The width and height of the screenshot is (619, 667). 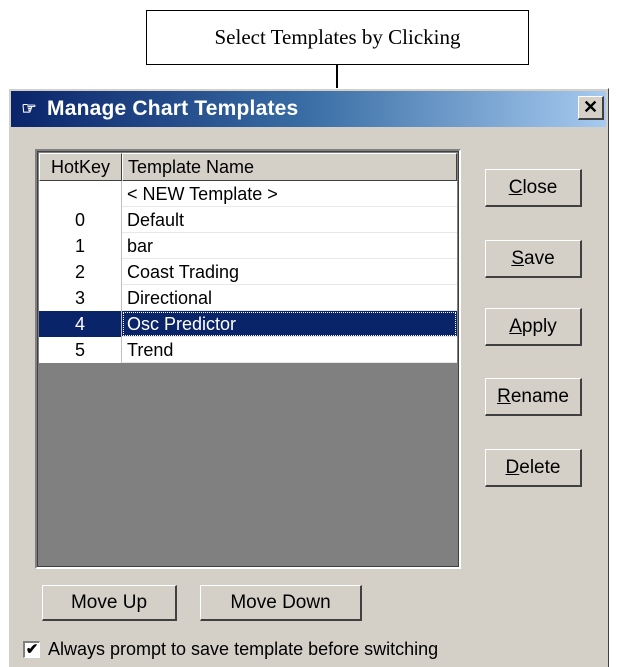 I want to click on hotkey-cell: 2, so click(x=80, y=272).